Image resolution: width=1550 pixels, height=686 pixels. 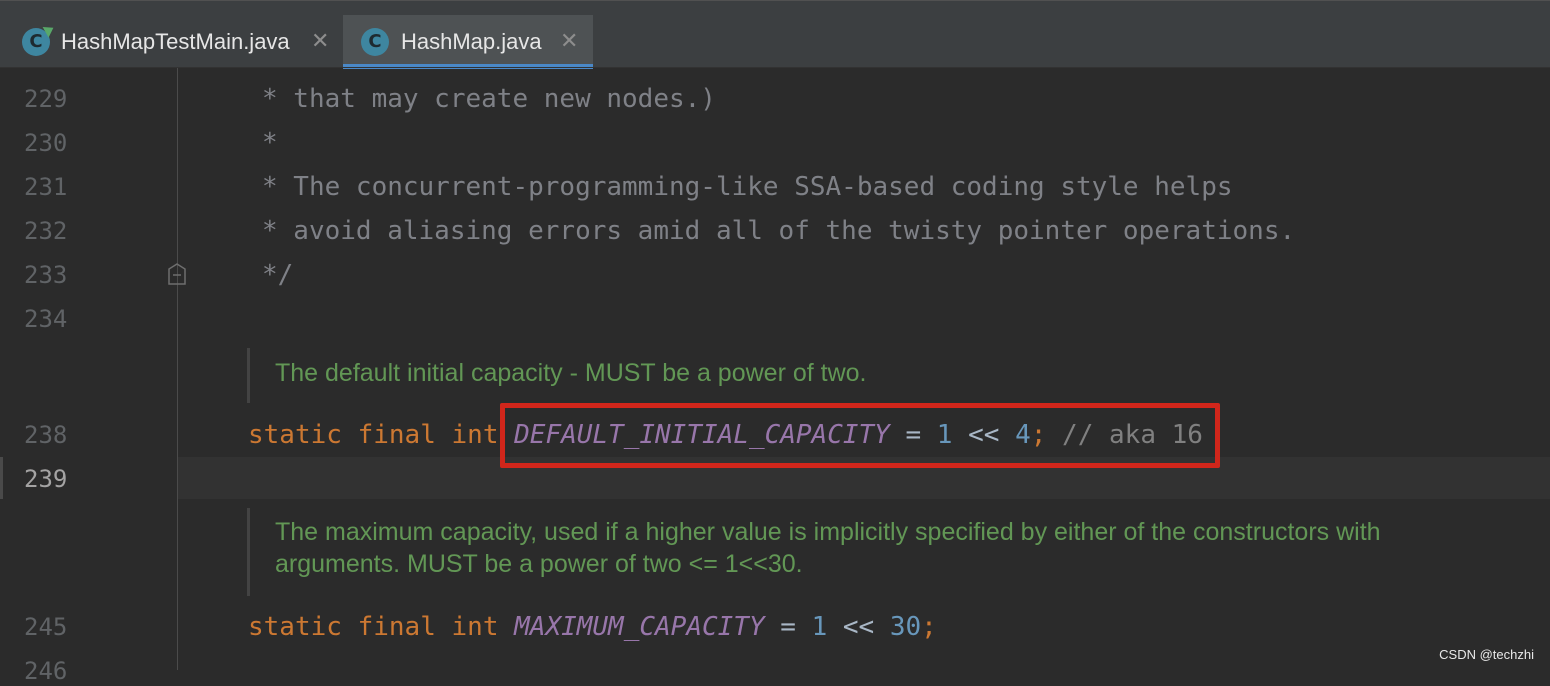 I want to click on current-line-gutter-mark, so click(x=1, y=478).